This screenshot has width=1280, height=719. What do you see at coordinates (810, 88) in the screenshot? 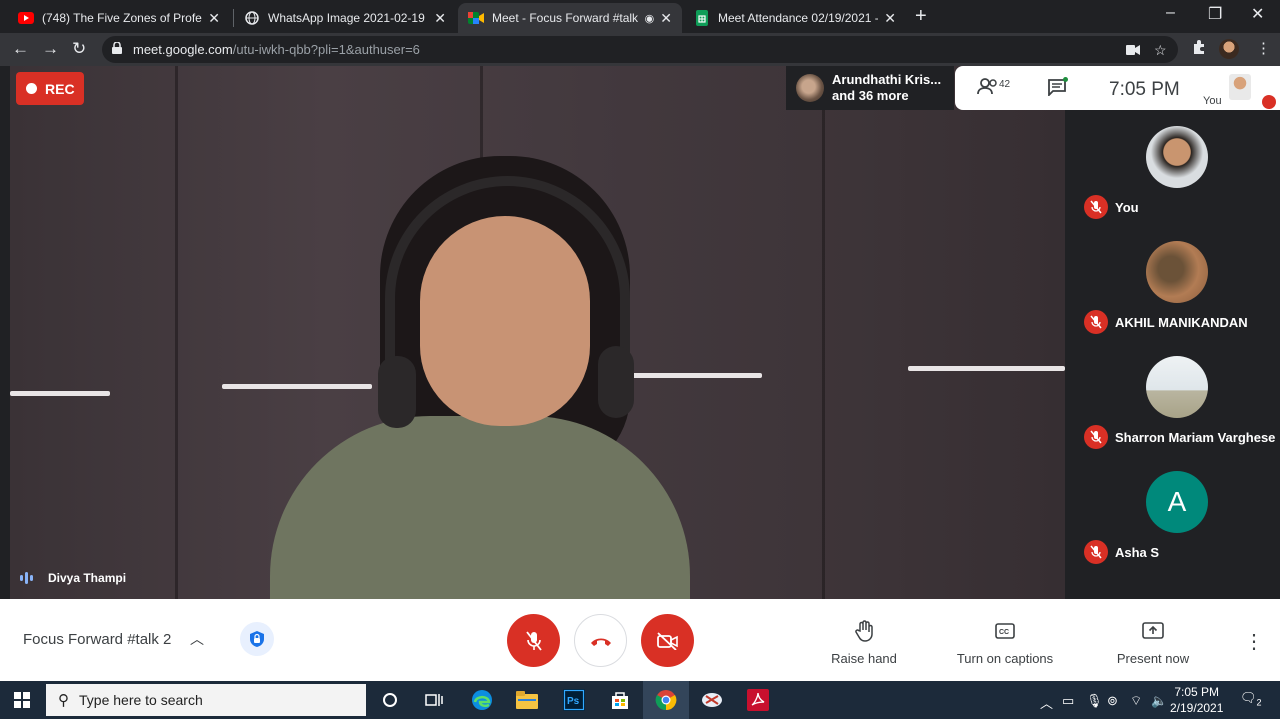
I see `presenter-avatar` at bounding box center [810, 88].